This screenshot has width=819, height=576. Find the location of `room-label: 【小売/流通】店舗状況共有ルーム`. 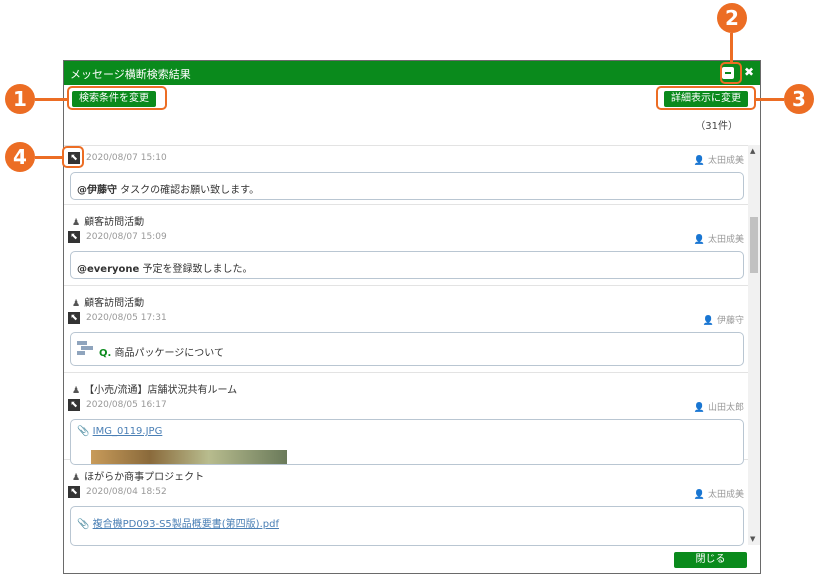

room-label: 【小売/流通】店舗状況共有ルーム is located at coordinates (161, 390).